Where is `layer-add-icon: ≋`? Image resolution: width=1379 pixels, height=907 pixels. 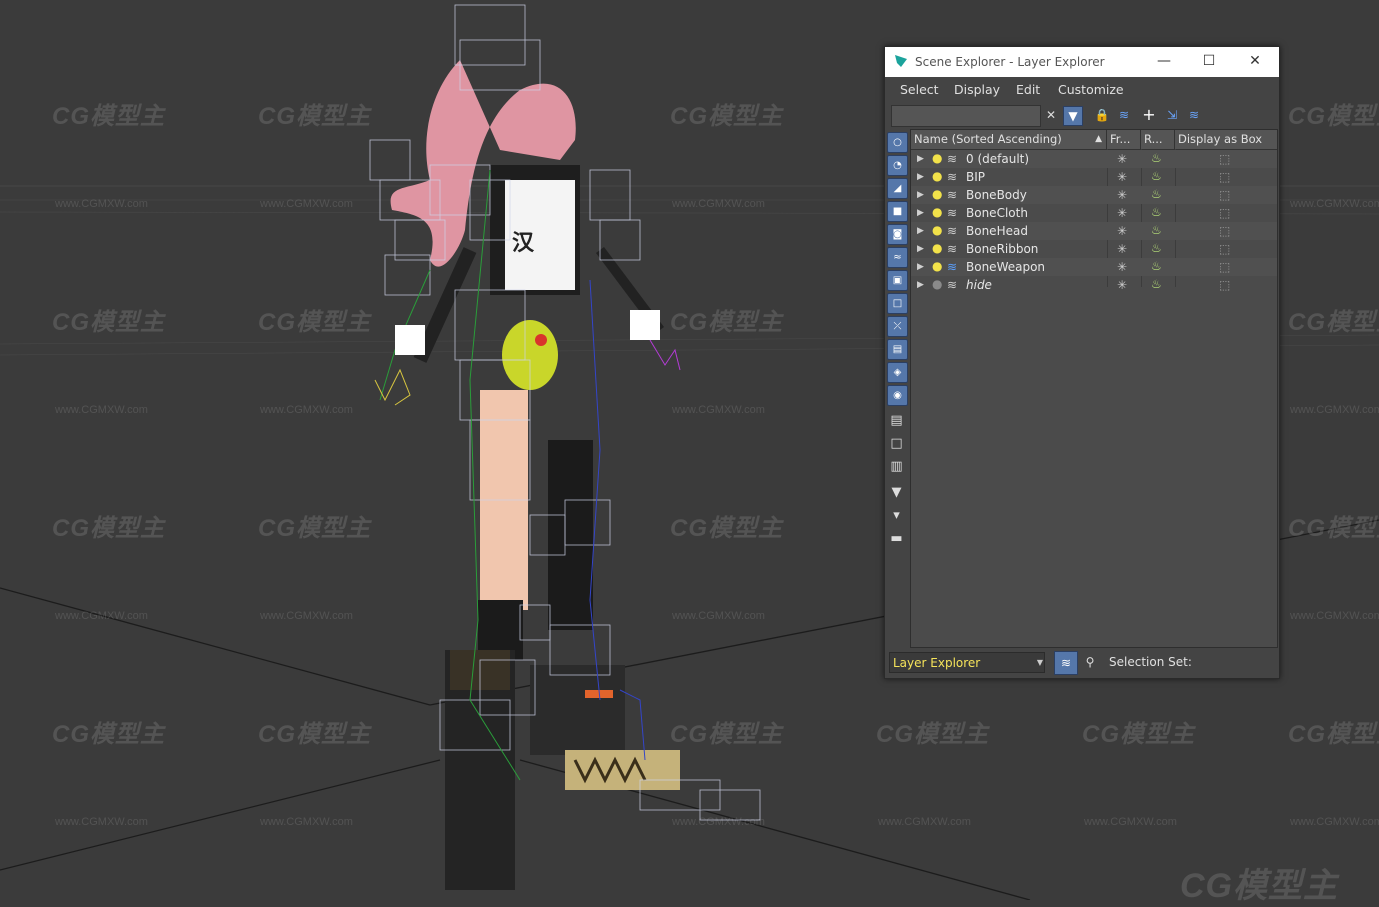
layer-add-icon: ≋ is located at coordinates (1124, 115).